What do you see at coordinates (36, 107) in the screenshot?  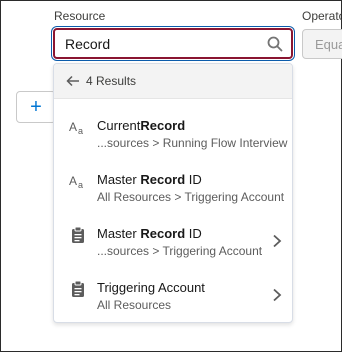 I see `add-condition-button: +` at bounding box center [36, 107].